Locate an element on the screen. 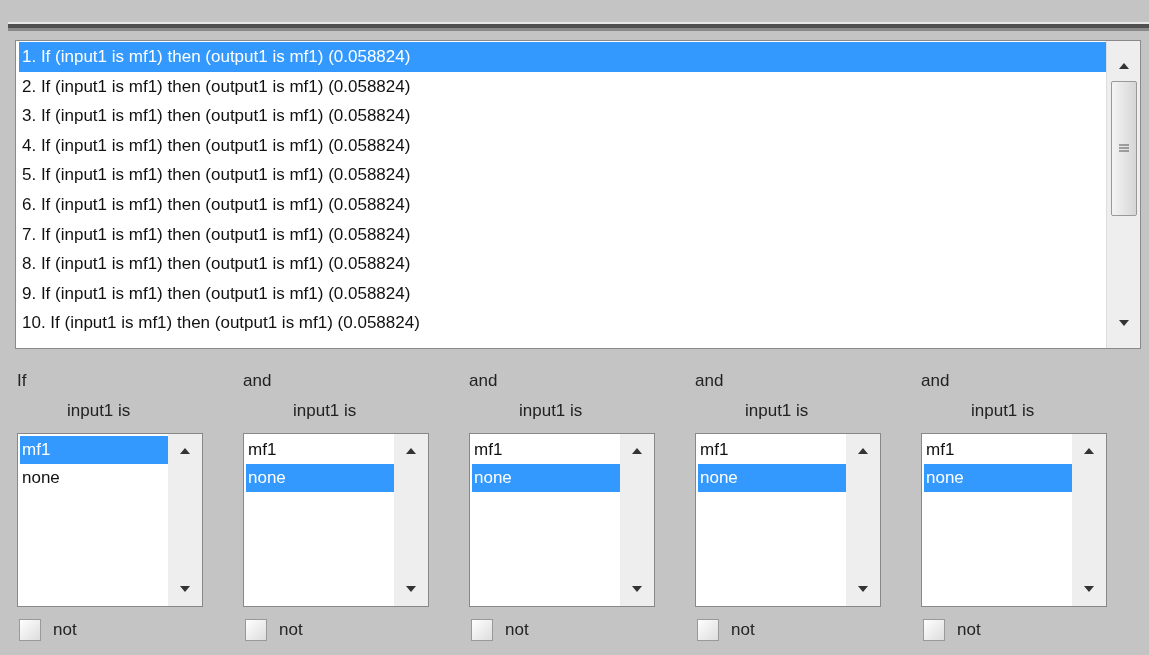 The width and height of the screenshot is (1149, 655). rule-item: 7. If (input1 is mf1) then (output1 is mf1) (0.058824) is located at coordinates (562, 234).